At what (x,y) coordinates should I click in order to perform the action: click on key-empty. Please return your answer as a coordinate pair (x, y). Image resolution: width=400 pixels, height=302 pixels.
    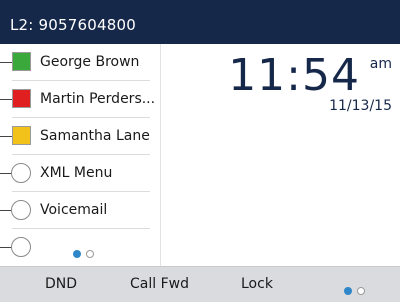
    Looking at the image, I should click on (80, 247).